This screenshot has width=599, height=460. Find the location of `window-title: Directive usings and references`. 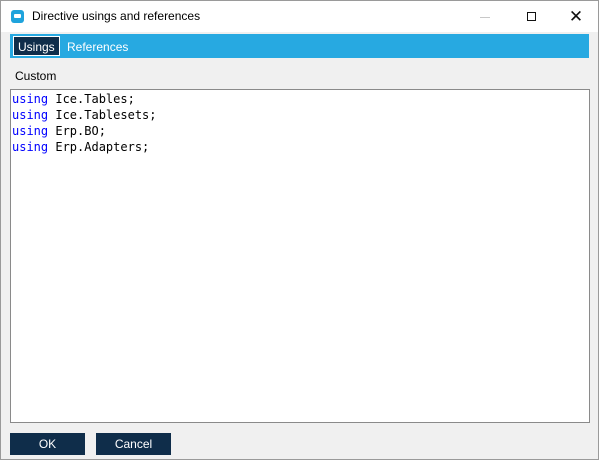

window-title: Directive usings and references is located at coordinates (116, 16).